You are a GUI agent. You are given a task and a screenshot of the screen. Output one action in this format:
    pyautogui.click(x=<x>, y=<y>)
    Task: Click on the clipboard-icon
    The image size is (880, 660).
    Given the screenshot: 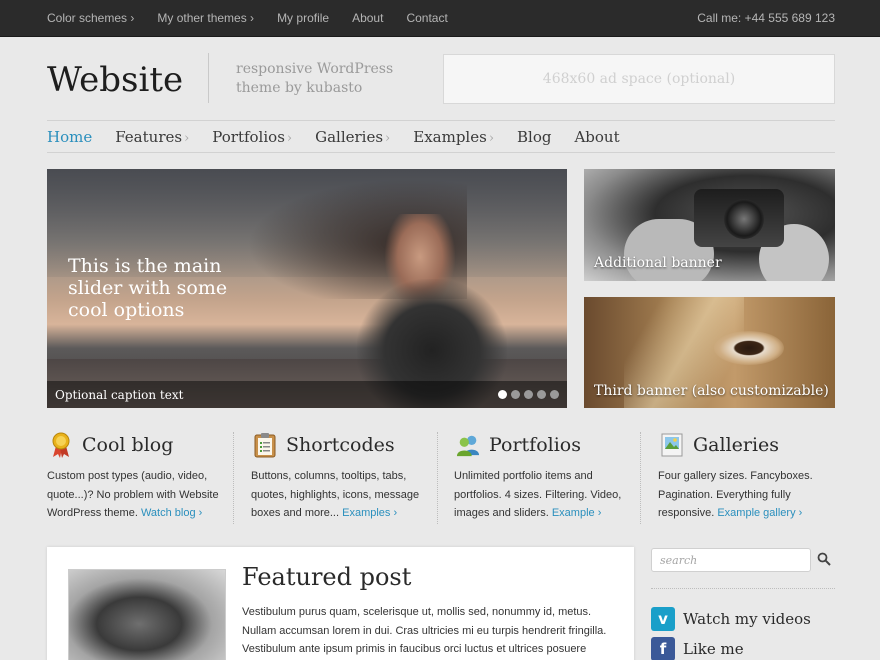 What is the action you would take?
    pyautogui.click(x=265, y=445)
    